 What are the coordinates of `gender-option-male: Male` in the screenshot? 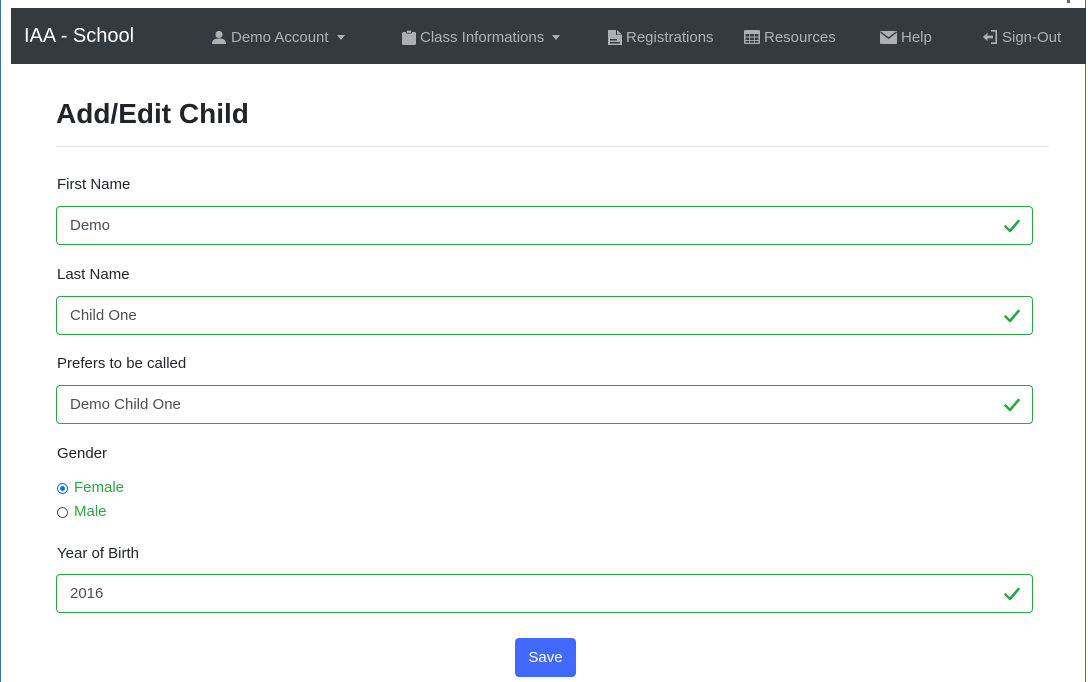 It's located at (82, 512).